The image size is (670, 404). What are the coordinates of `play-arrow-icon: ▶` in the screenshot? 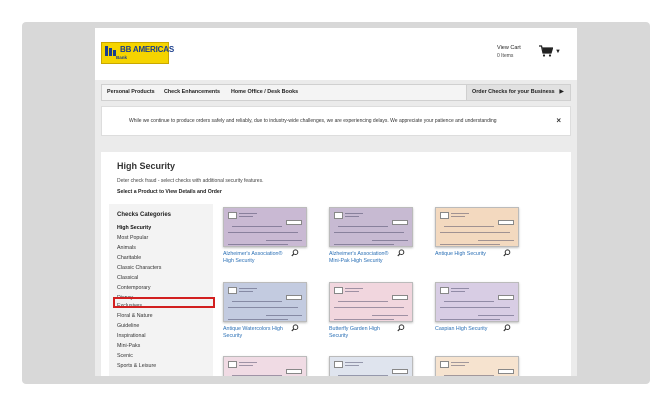 It's located at (561, 92).